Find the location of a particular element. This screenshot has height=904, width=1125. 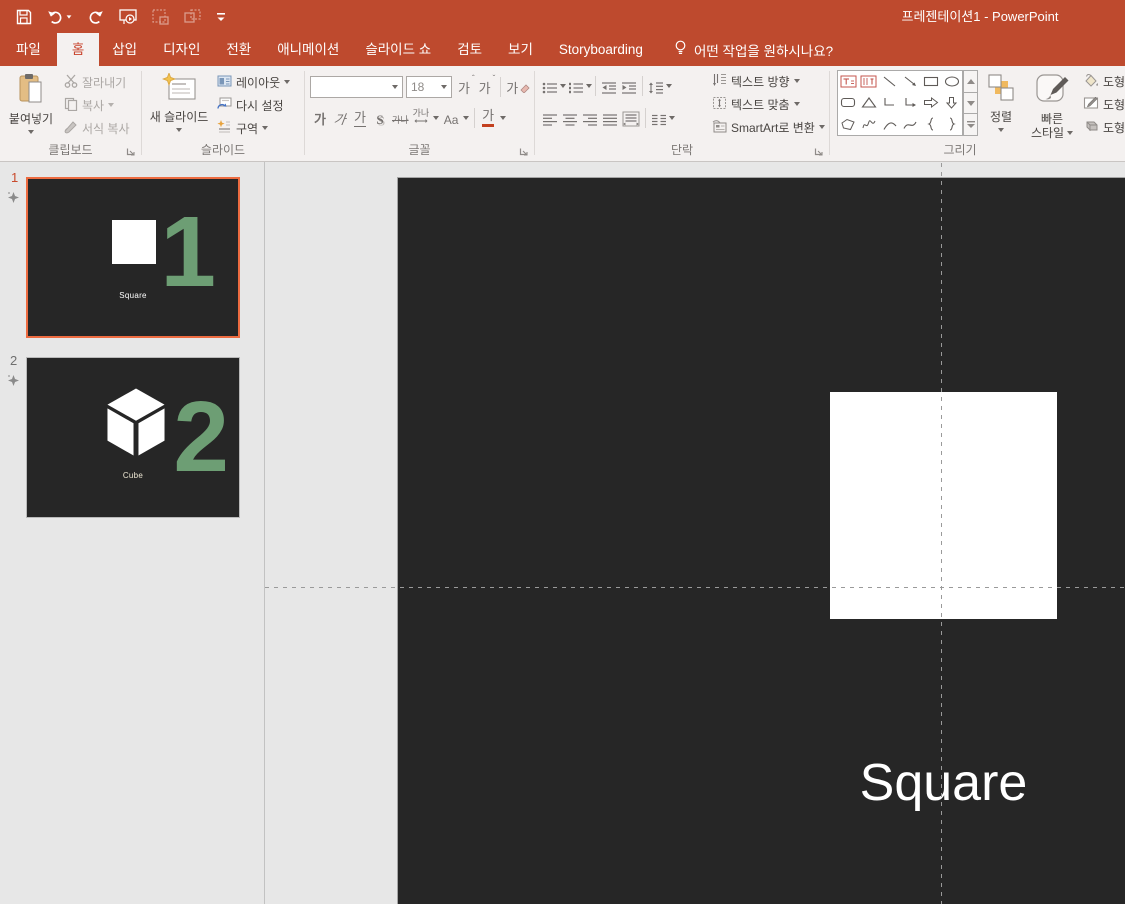

clipboard-dialog-launcher-icon is located at coordinates (131, 151).